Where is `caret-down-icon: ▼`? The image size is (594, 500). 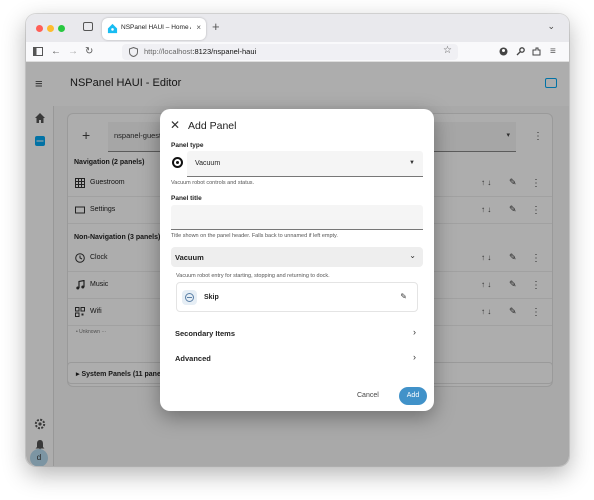
caret-down-icon: ▼ is located at coordinates (412, 163).